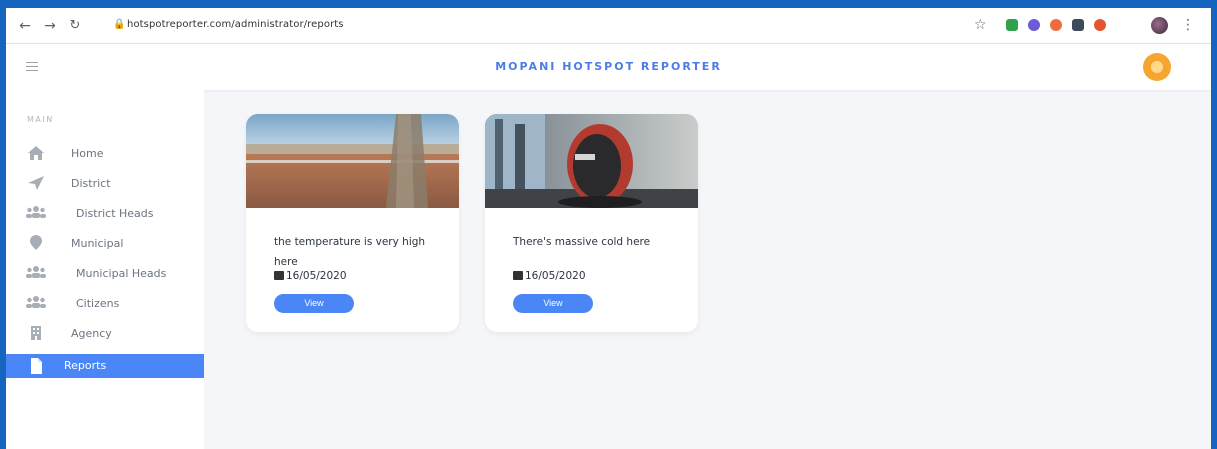 This screenshot has height=449, width=1217. I want to click on browser-menu-icon: ⋮, so click(1188, 25).